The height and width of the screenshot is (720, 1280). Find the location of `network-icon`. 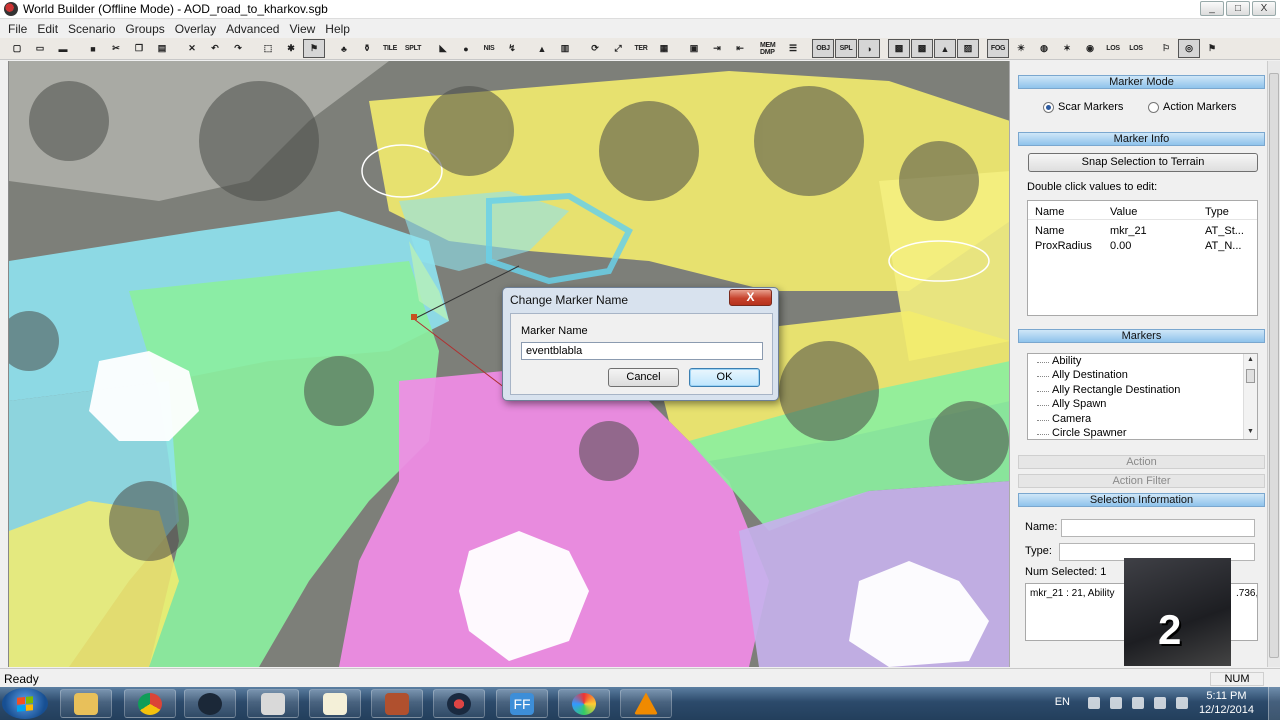

network-icon is located at coordinates (1160, 703).